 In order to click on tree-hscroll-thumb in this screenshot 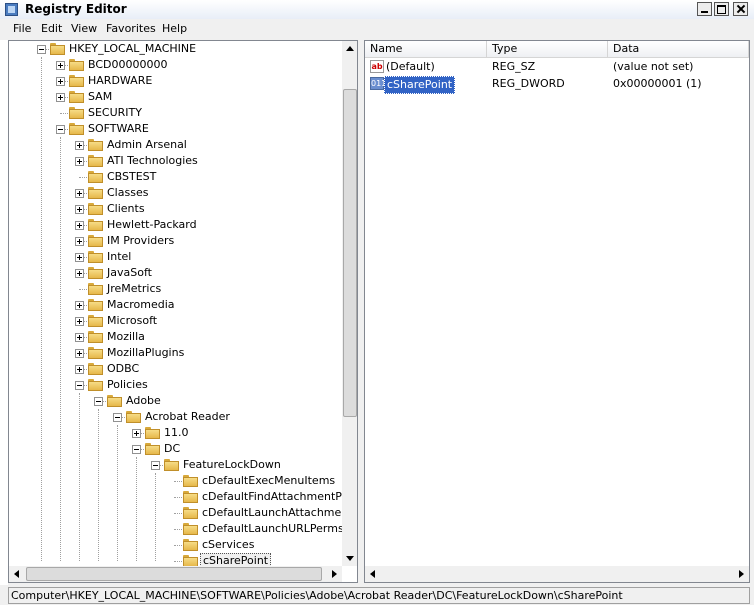, I will do `click(174, 574)`.